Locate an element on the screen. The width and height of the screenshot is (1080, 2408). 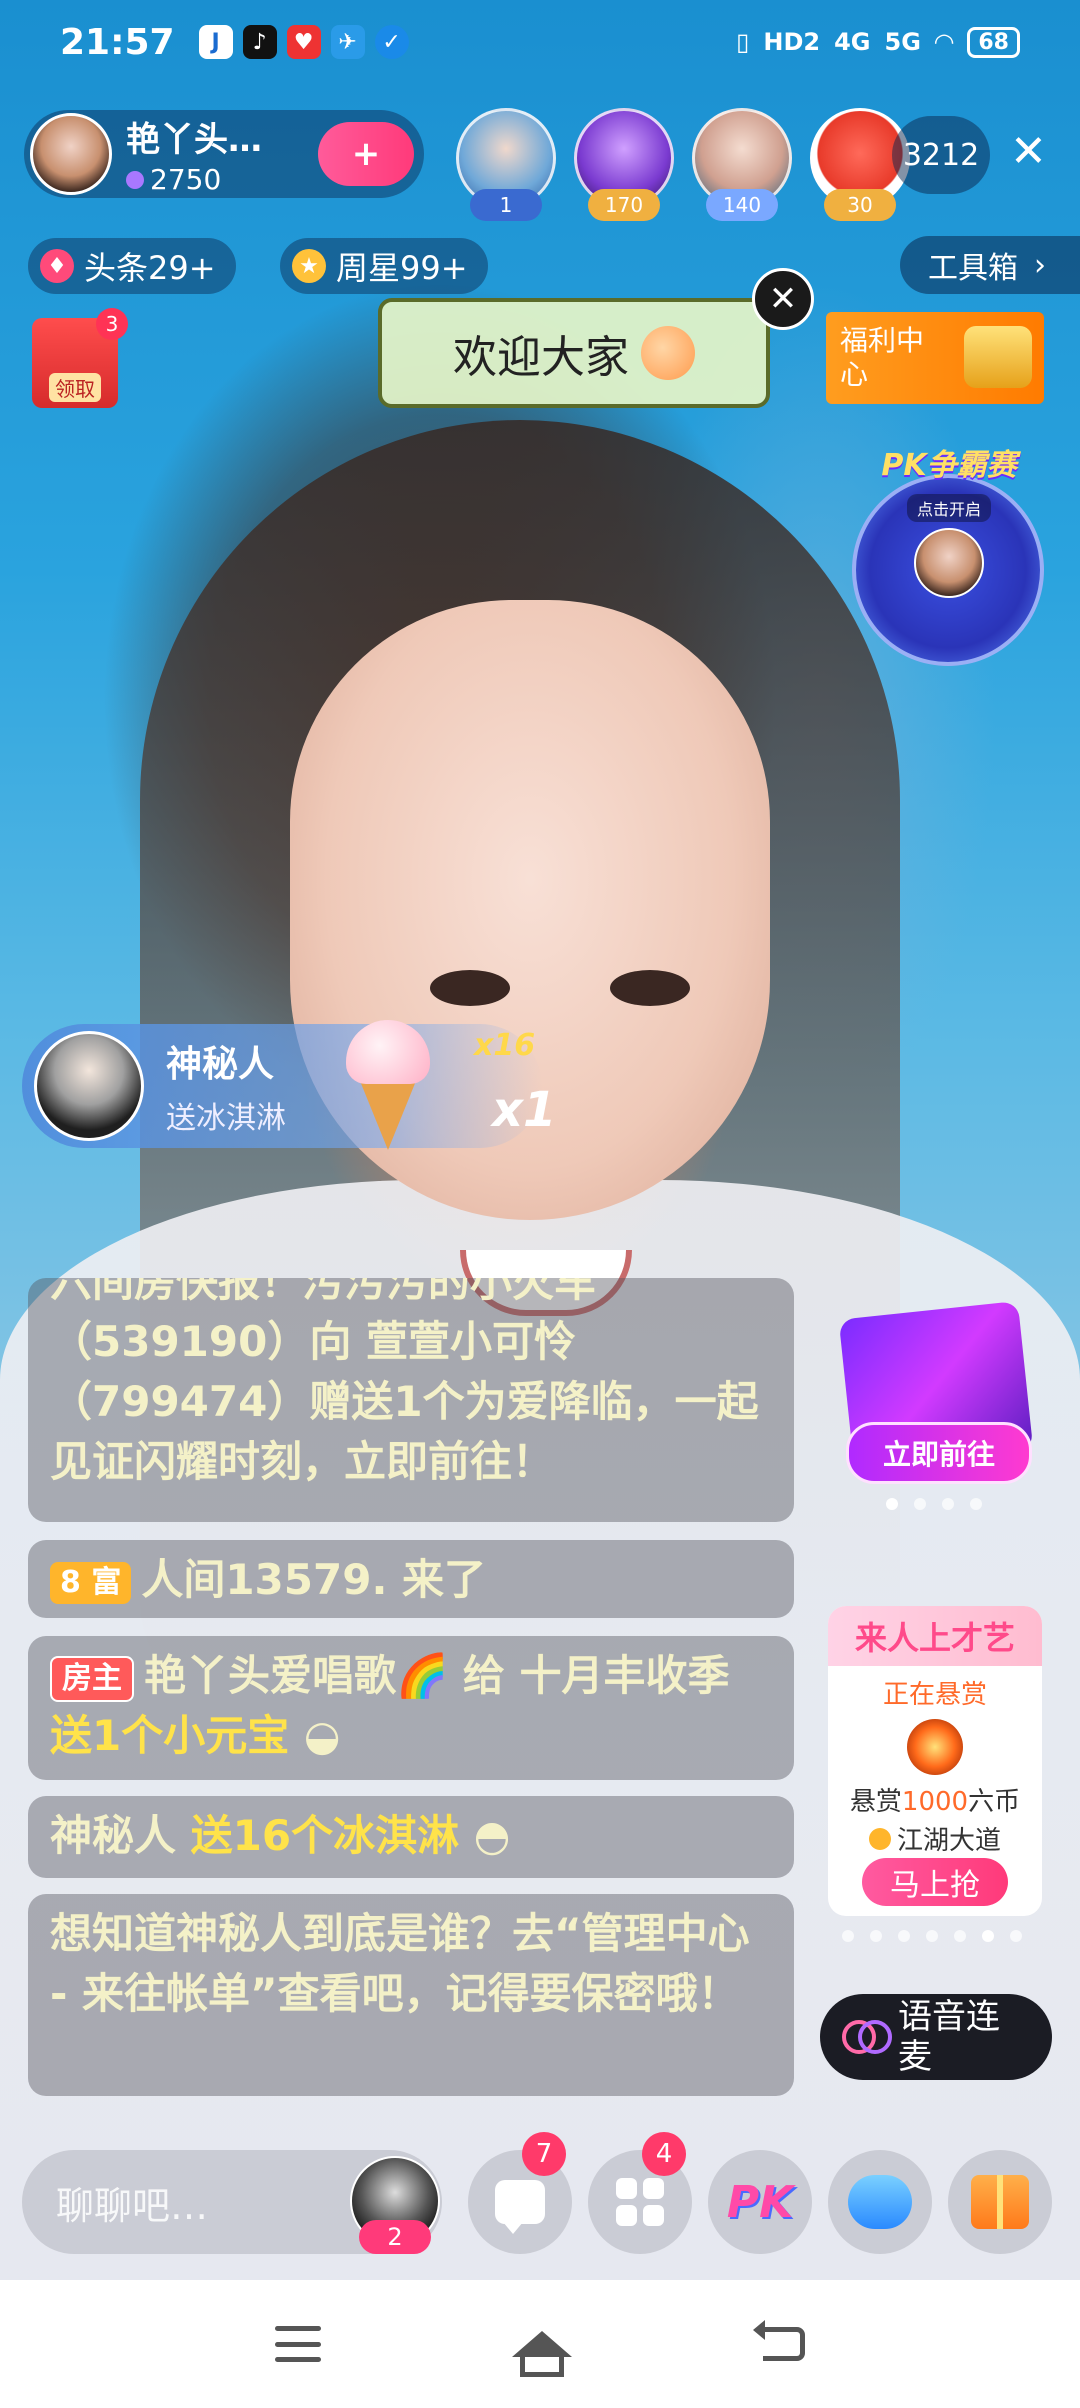
welfare-label: 福利中心 is located at coordinates (882, 357).